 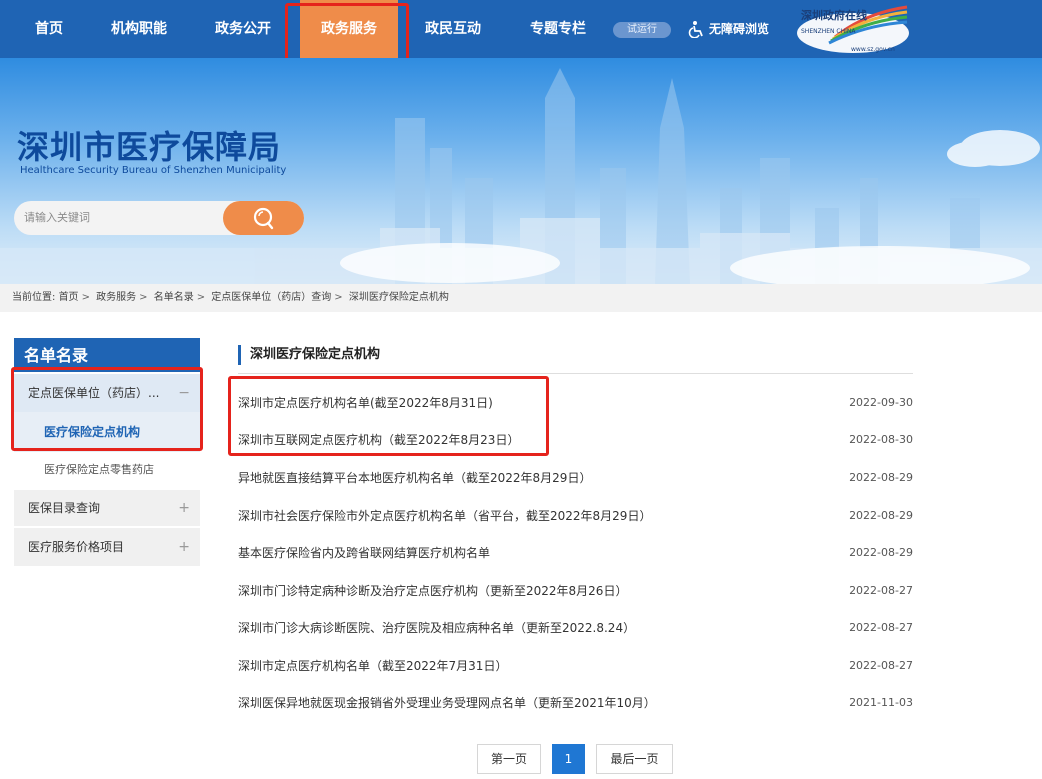 What do you see at coordinates (139, 29) in the screenshot?
I see `nav-item-institution: 机构职能` at bounding box center [139, 29].